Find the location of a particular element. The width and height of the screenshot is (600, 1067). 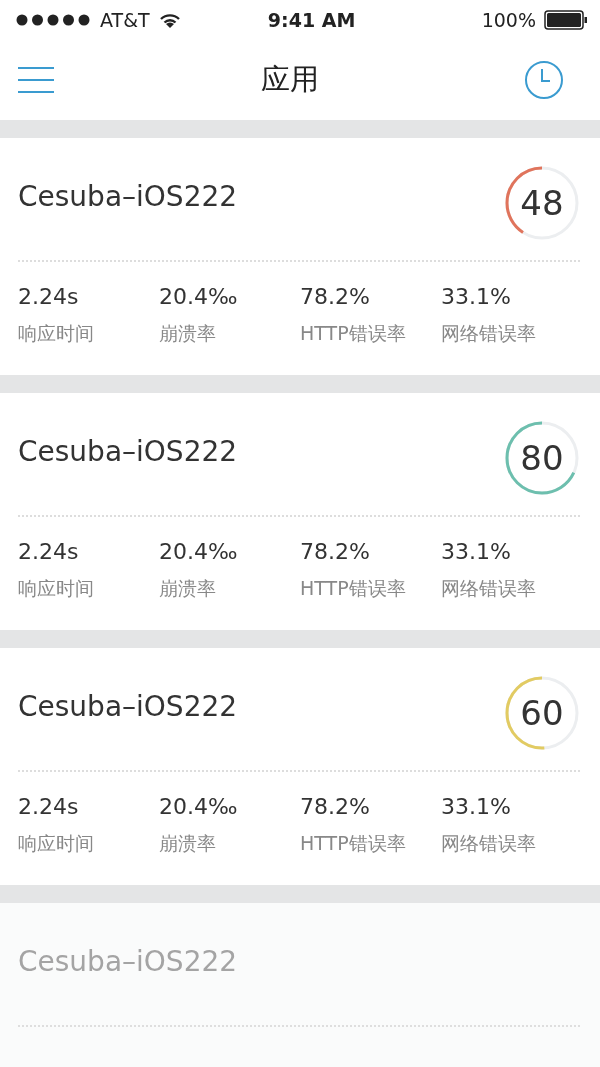

battery-icon is located at coordinates (566, 20).